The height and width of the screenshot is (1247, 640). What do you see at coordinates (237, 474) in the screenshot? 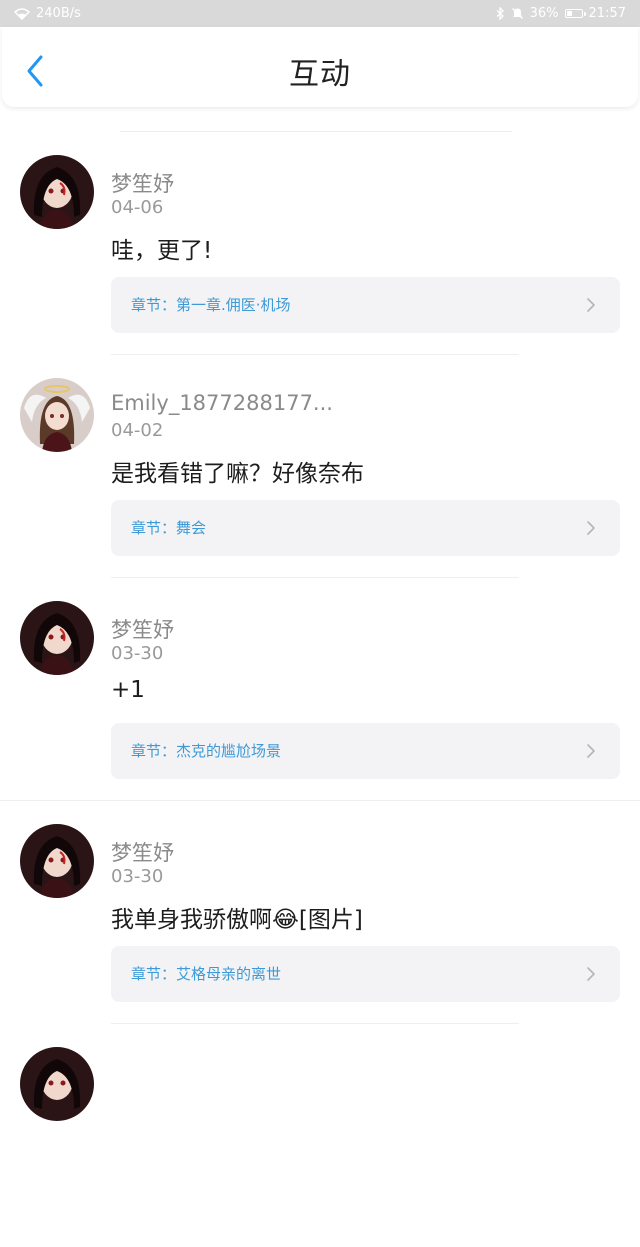
I see `comment-content: 是我看错了嘛？好像奈布` at bounding box center [237, 474].